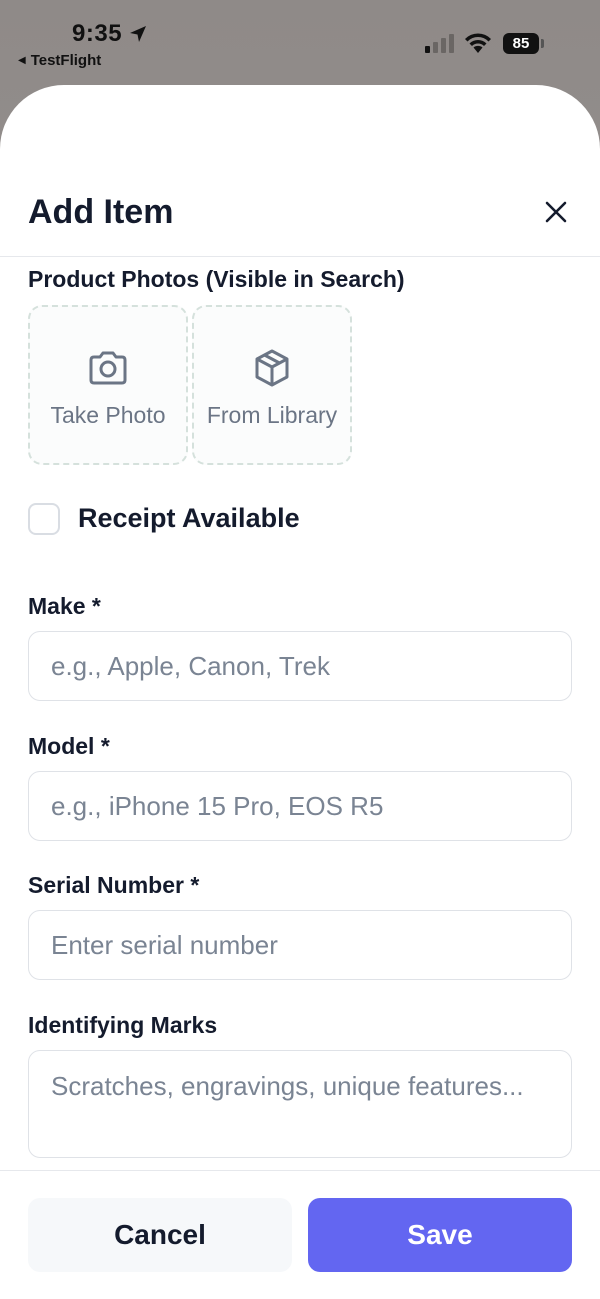 The height and width of the screenshot is (1299, 600). I want to click on sheet-title: Add Item, so click(101, 212).